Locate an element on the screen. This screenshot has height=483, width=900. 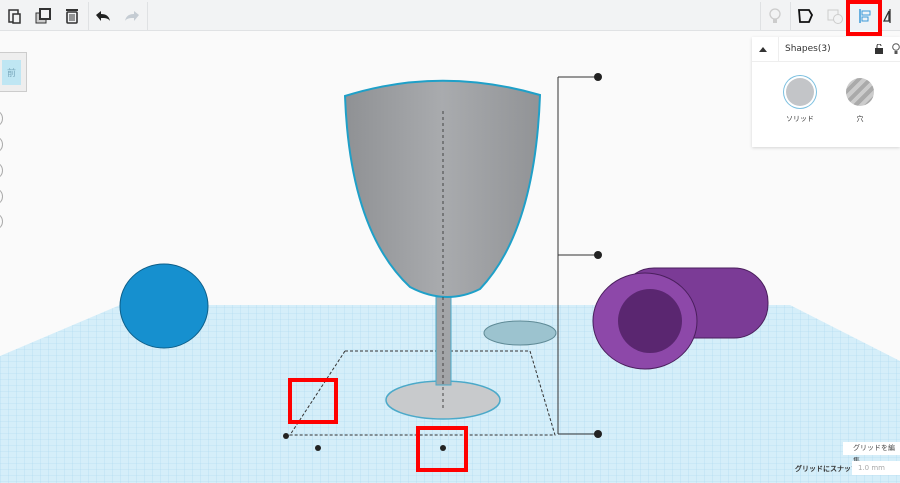
view-cube: 前 is located at coordinates (13, 72).